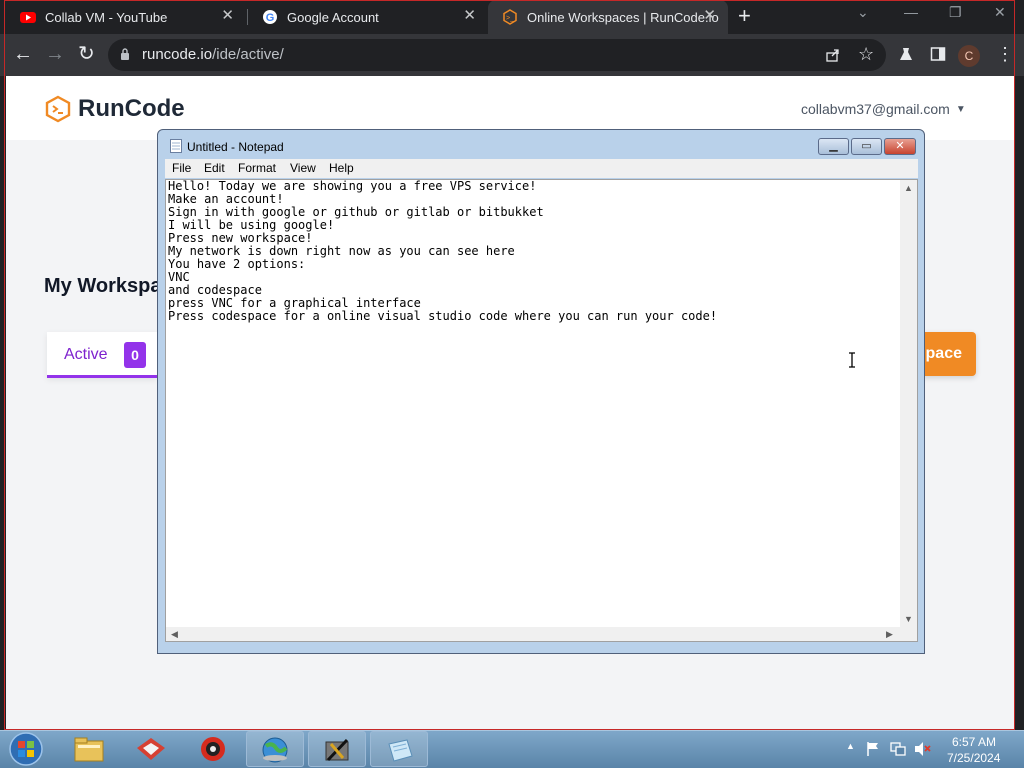 The width and height of the screenshot is (1024, 768). Describe the element at coordinates (969, 56) in the screenshot. I see `profile-avatar: C` at that location.